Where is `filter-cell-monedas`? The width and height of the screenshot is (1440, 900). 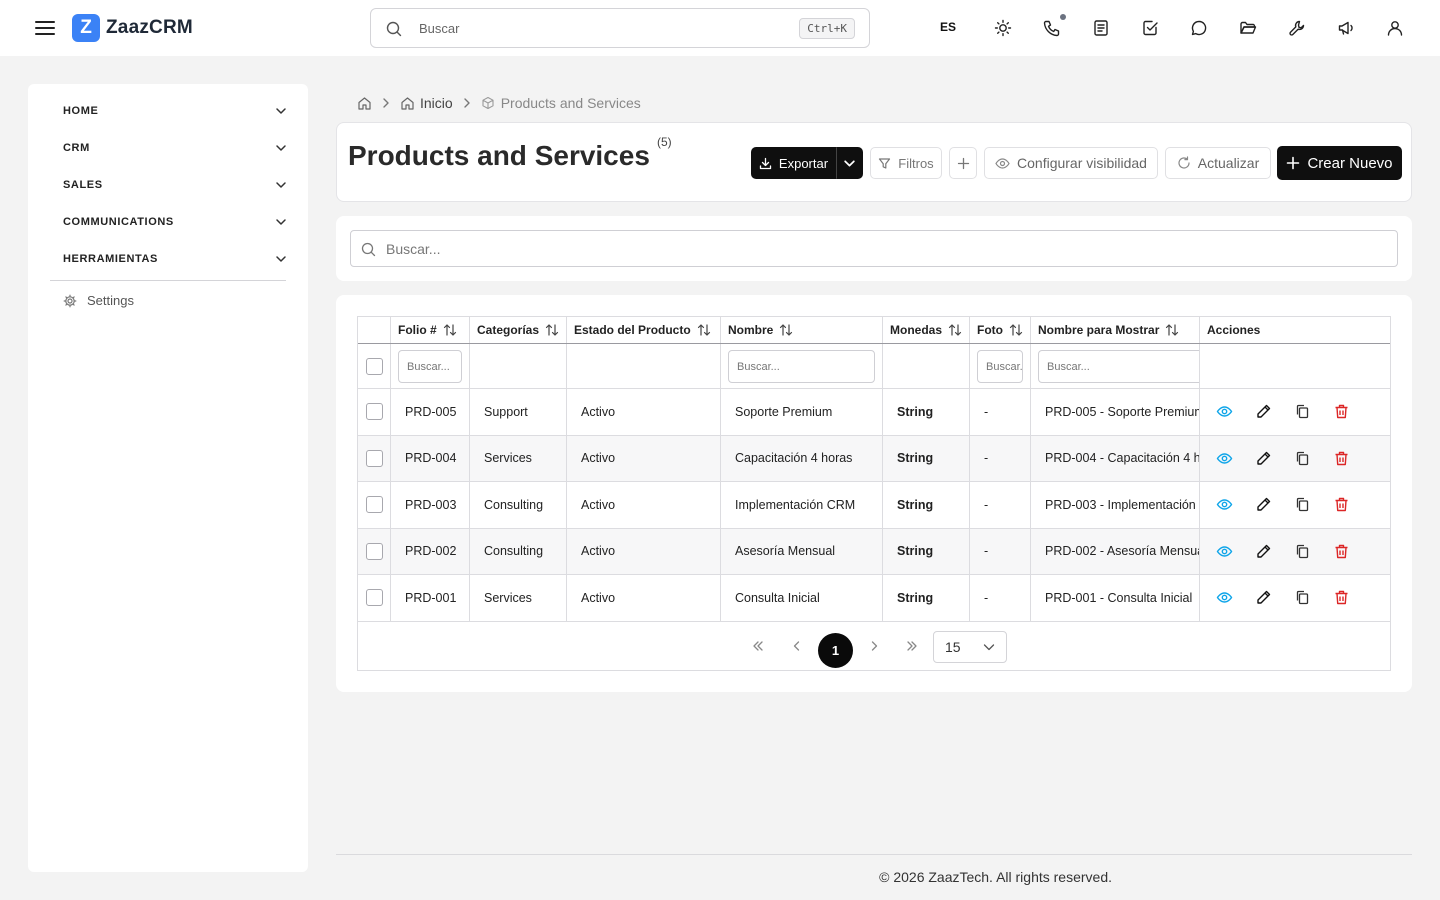 filter-cell-monedas is located at coordinates (926, 366).